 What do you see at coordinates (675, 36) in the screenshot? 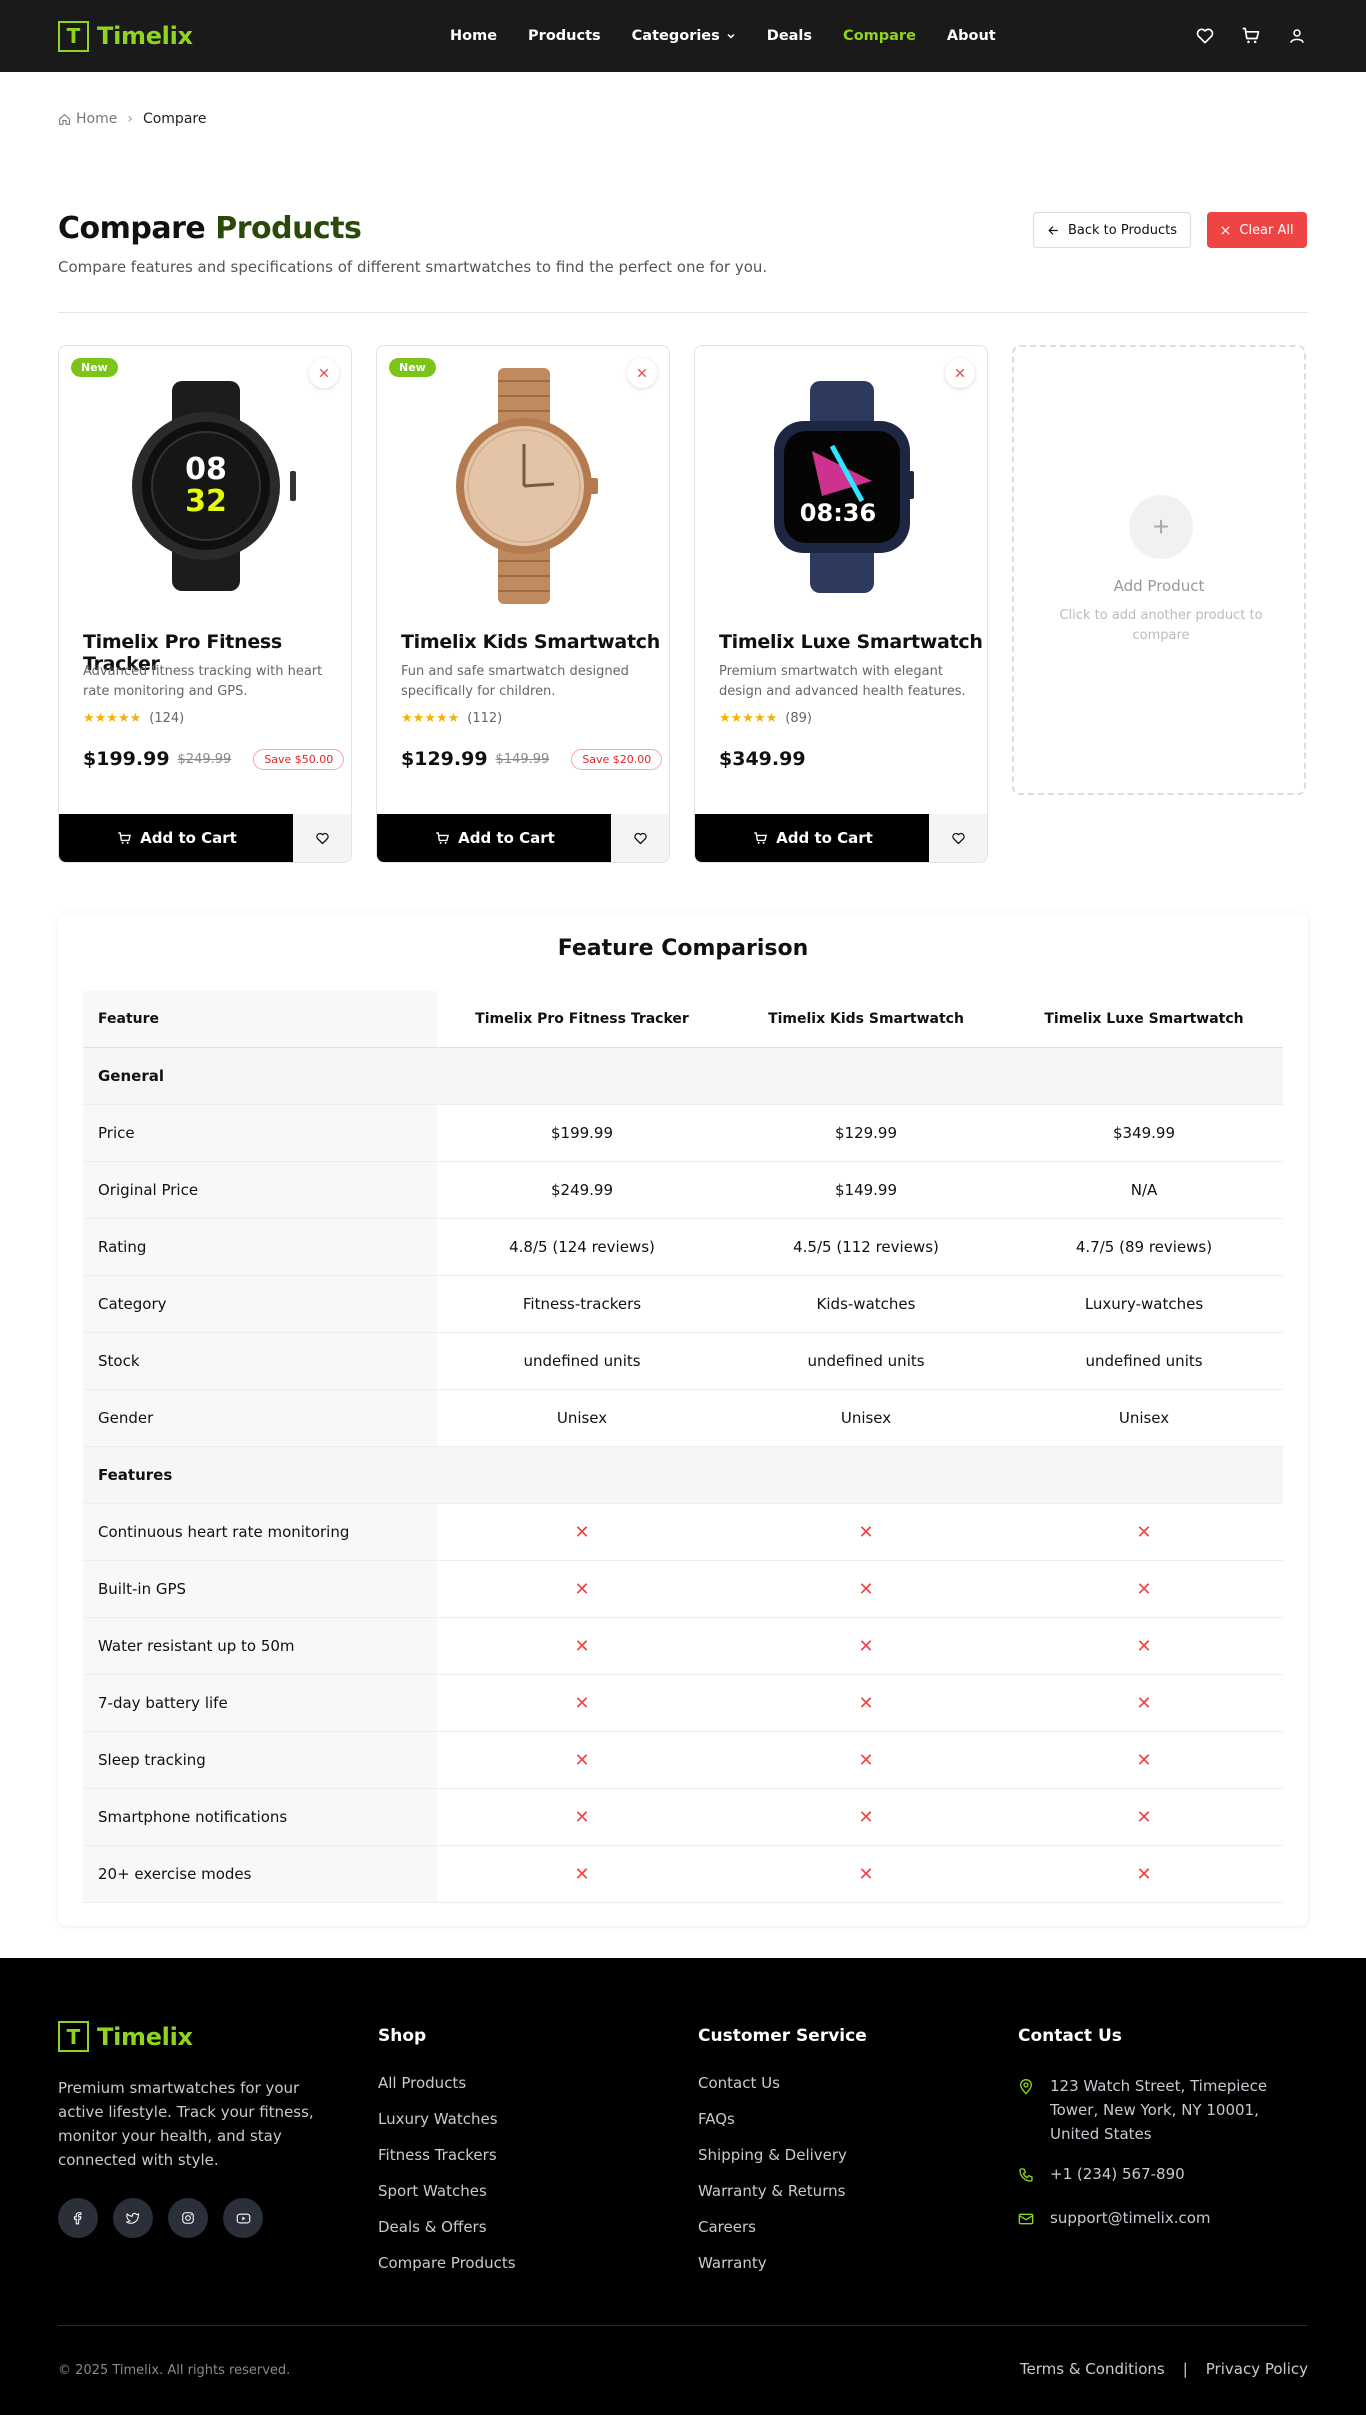
I see `nav-categories-label: Categories` at bounding box center [675, 36].